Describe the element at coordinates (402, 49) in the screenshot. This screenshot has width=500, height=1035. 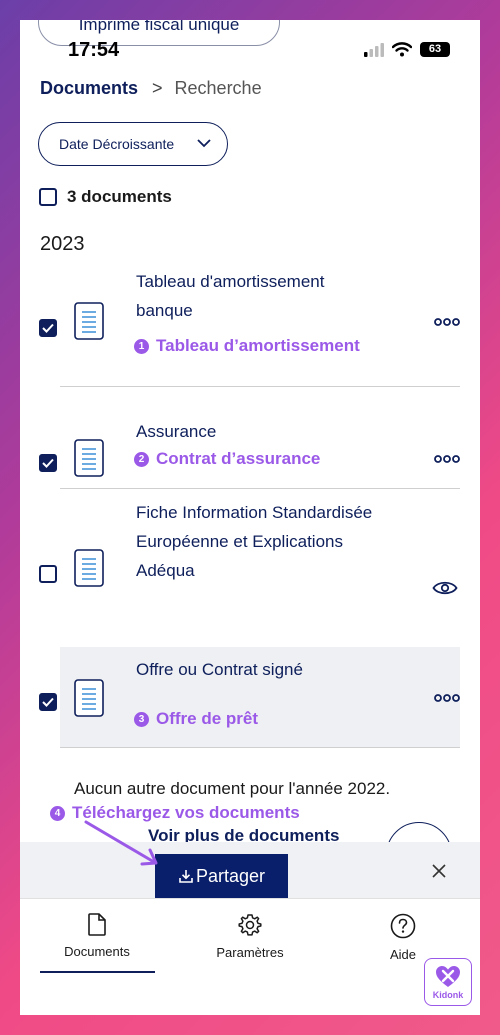
I see `wifi-icon` at that location.